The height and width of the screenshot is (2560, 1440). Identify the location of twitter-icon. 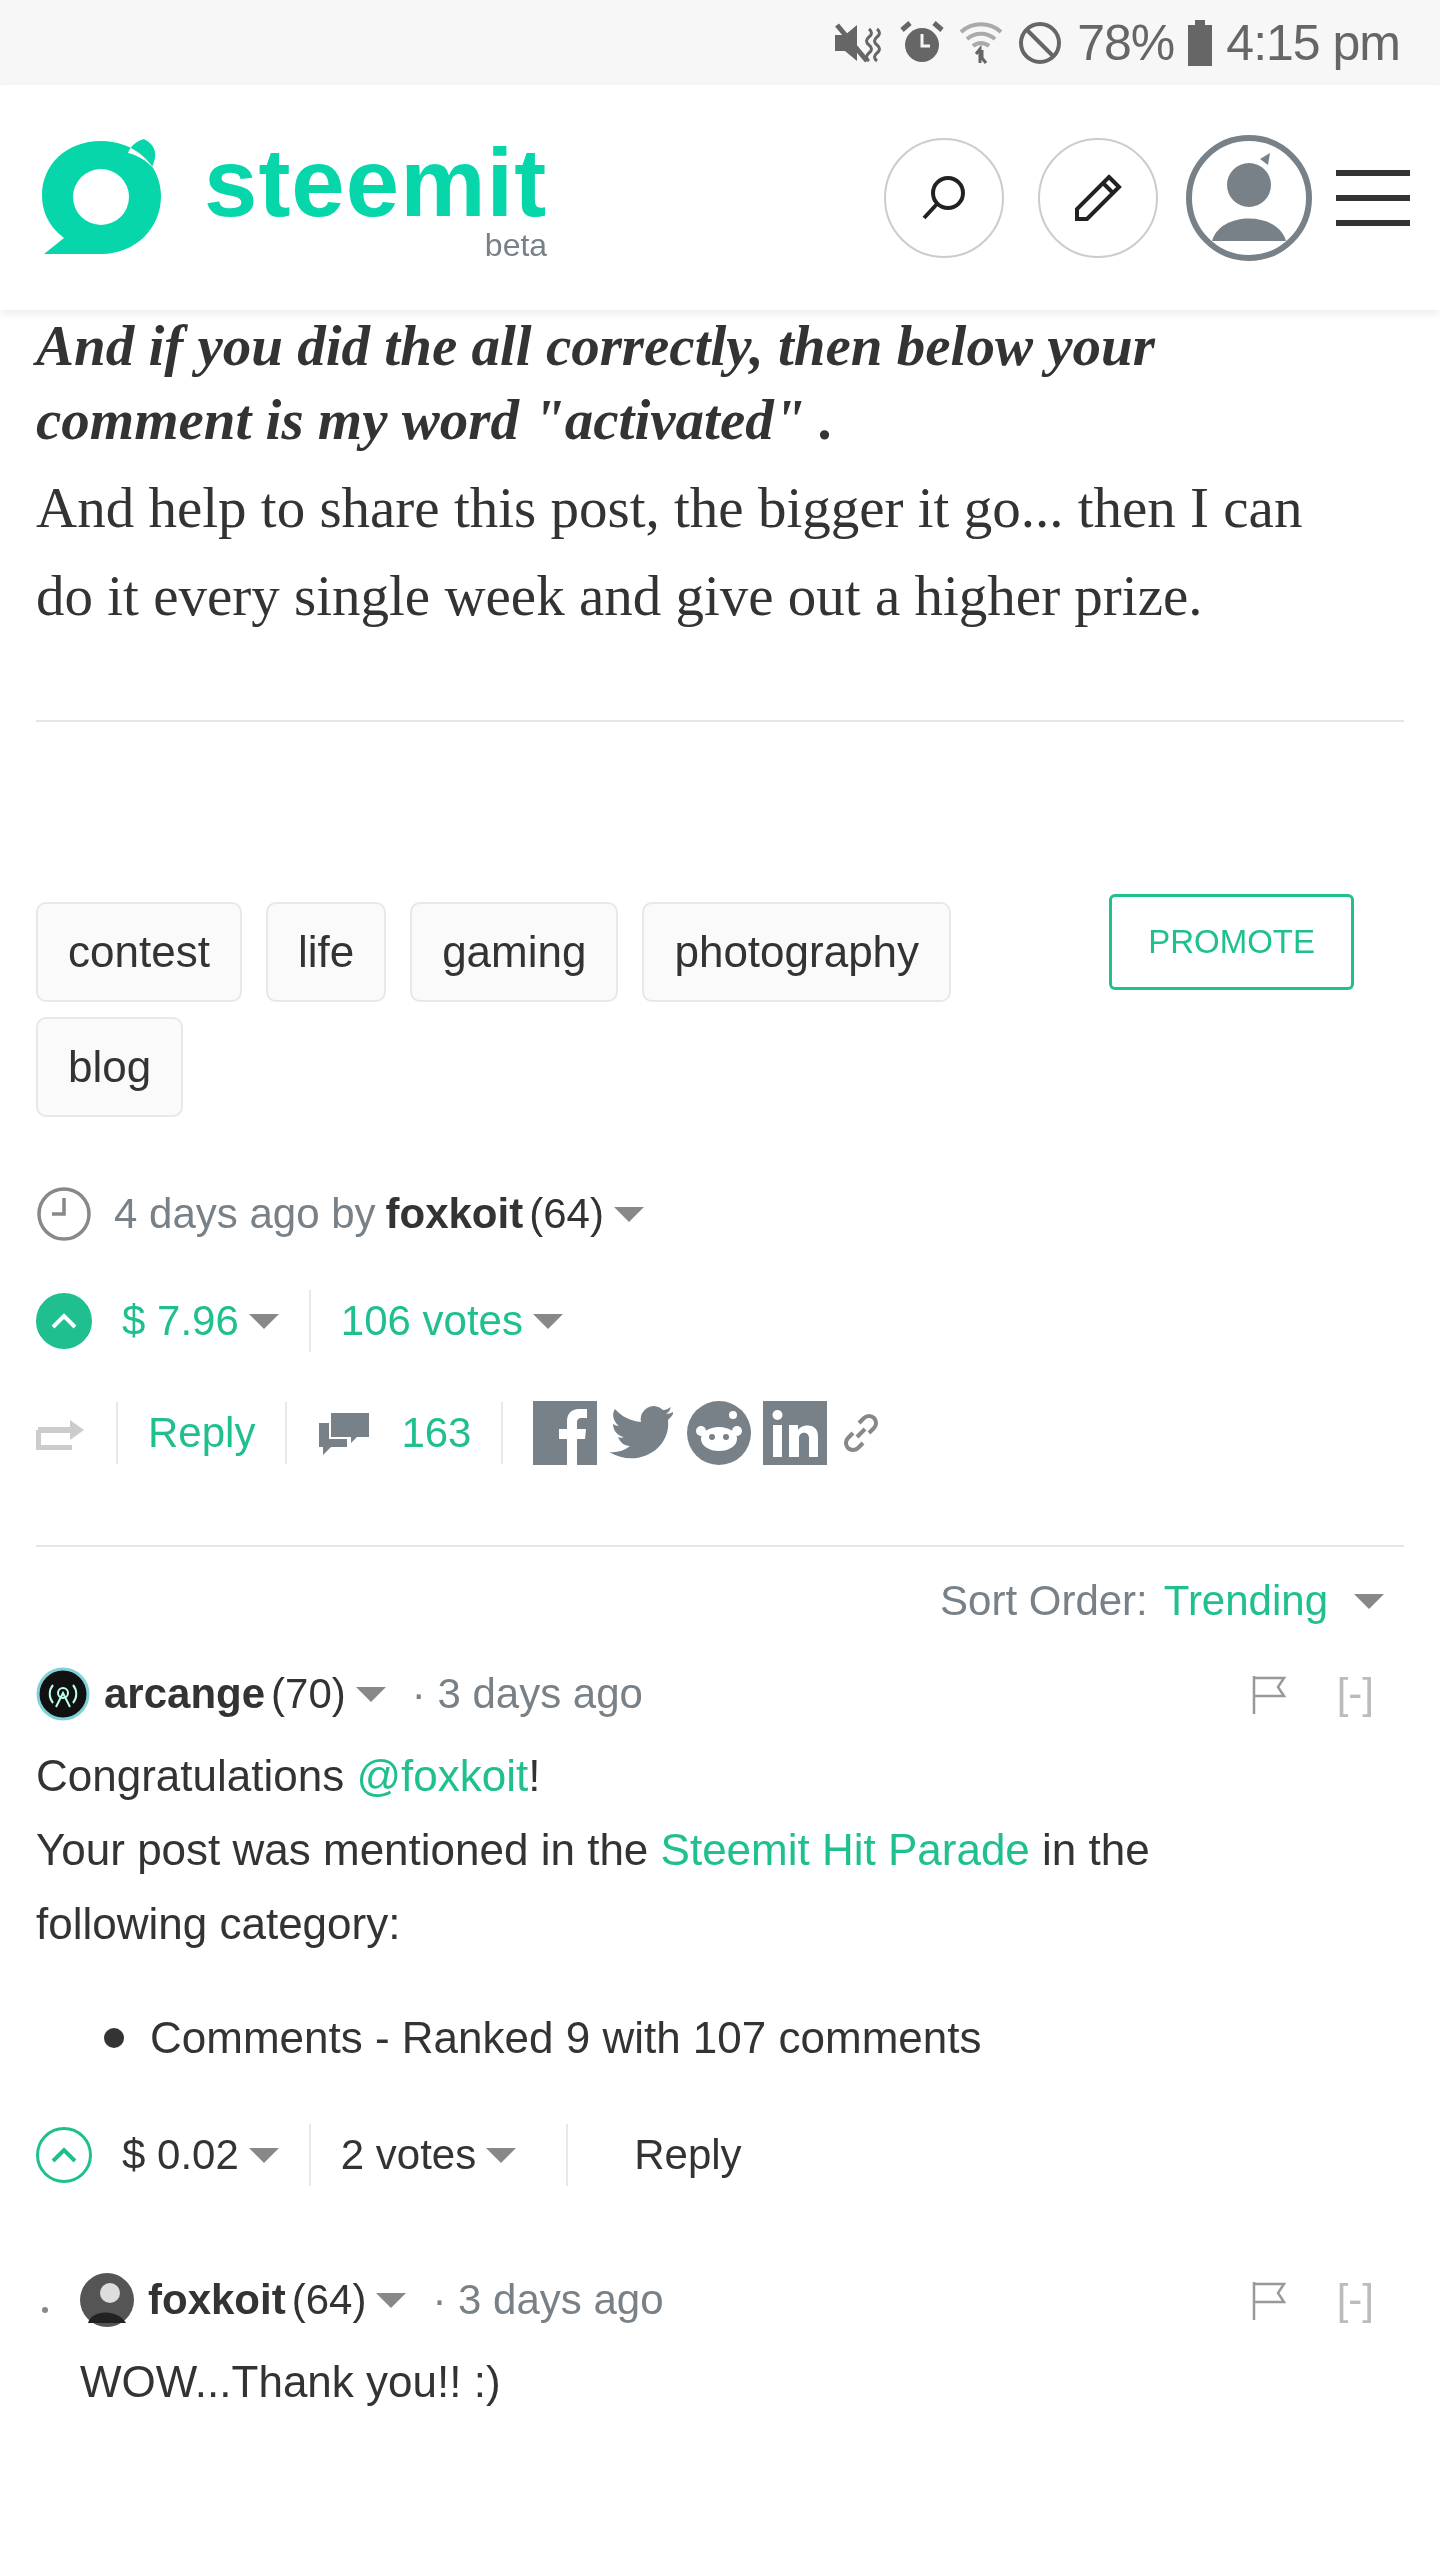
(642, 1433).